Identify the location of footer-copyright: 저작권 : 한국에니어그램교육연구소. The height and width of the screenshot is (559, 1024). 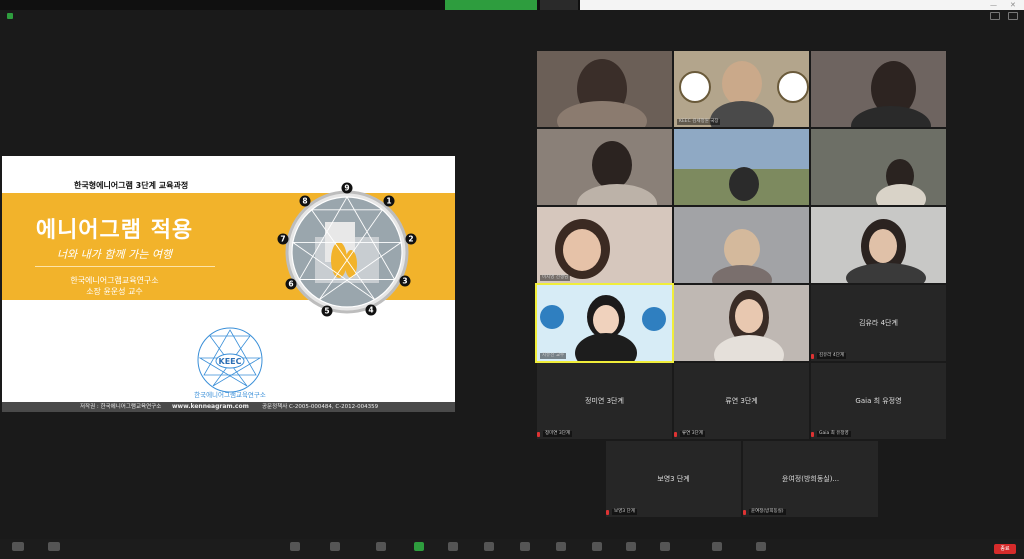
(121, 407).